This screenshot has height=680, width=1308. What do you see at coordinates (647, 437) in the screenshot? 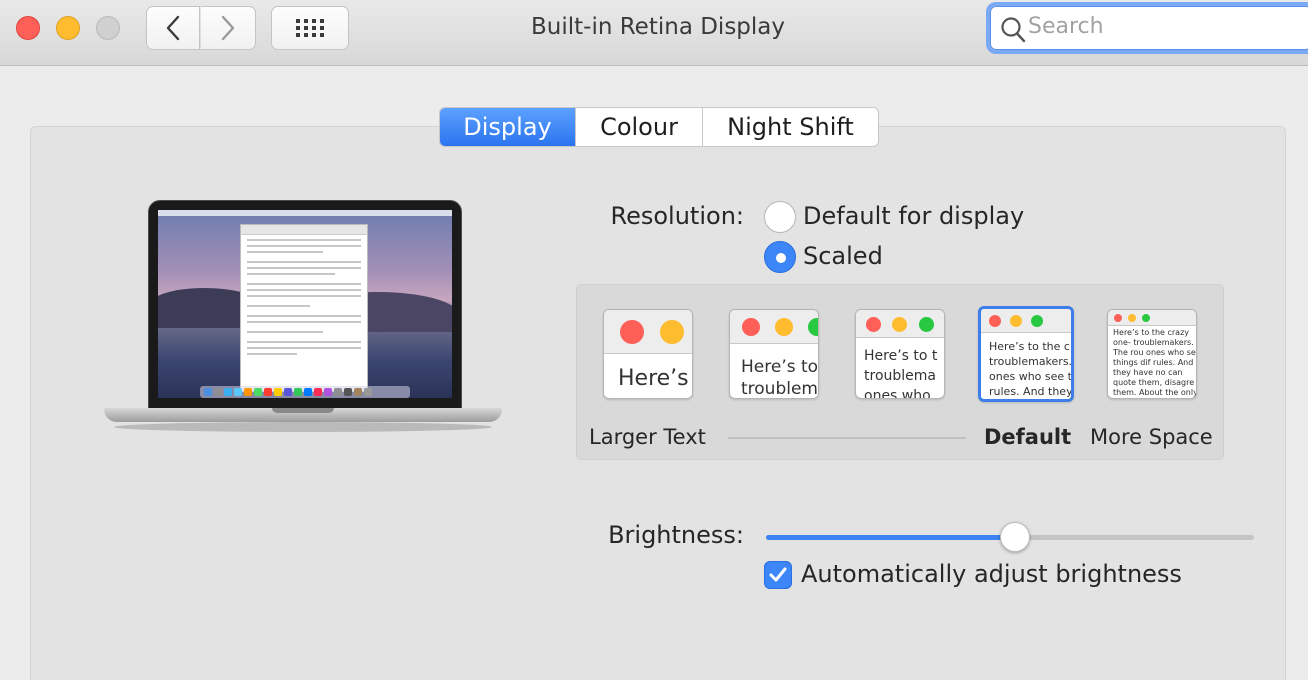
I see `larger-text-label: Larger Text` at bounding box center [647, 437].